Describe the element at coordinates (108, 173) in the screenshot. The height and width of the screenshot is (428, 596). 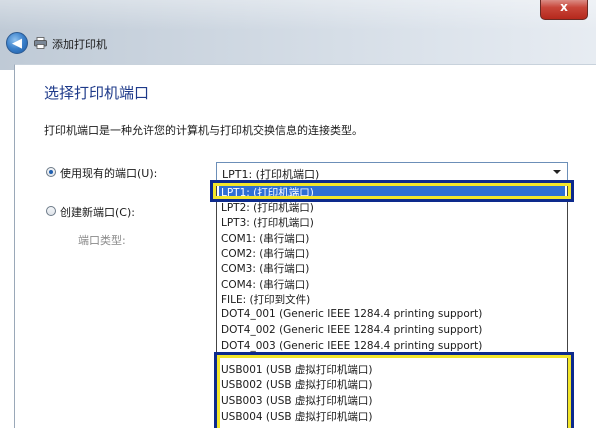
I see `use-existing-port-label: 使用现有的端口(U):` at that location.